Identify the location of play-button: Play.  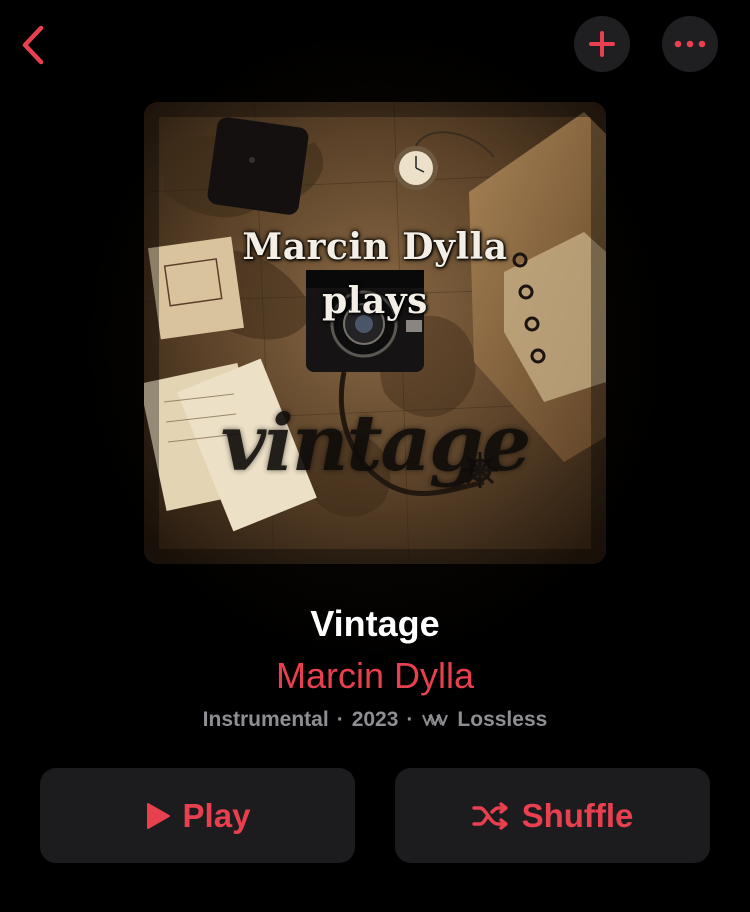
(197, 815).